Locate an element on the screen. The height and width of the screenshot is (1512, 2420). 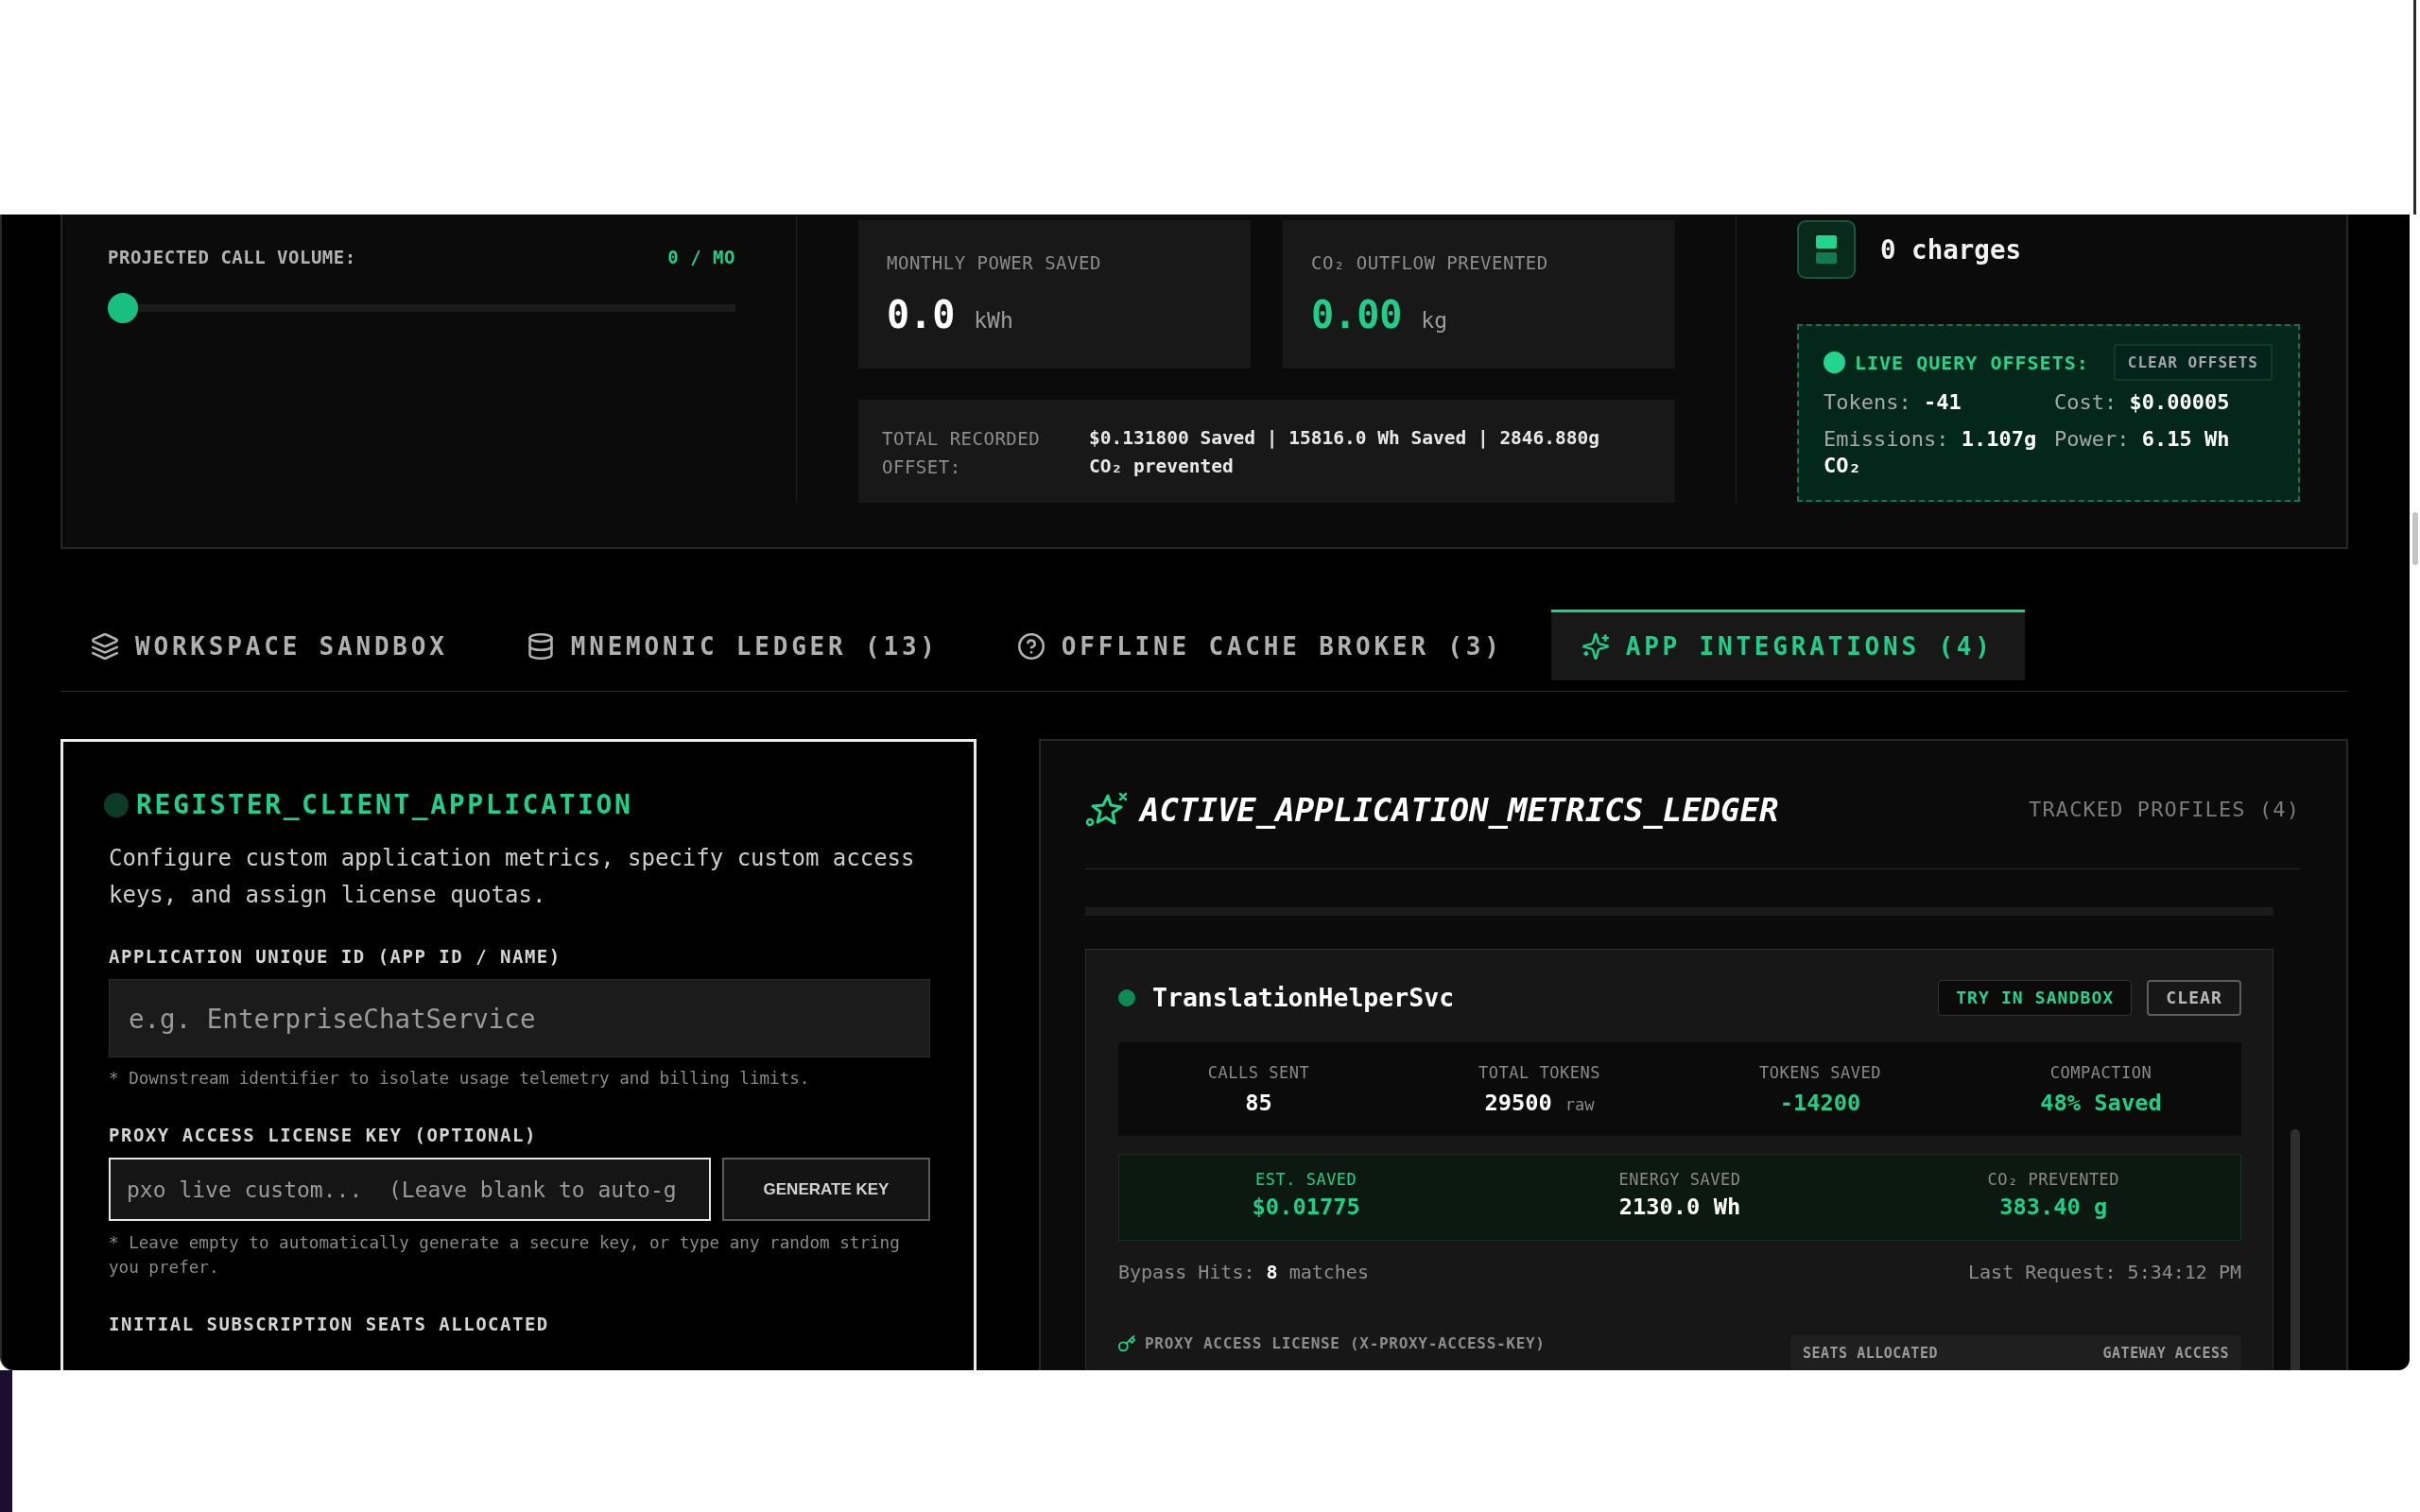
stat-unit: kWh is located at coordinates (993, 321).